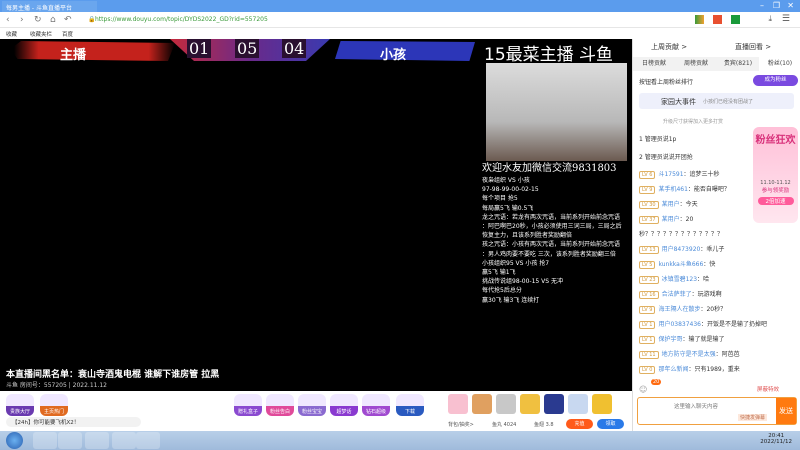 This screenshot has height=450, width=800. I want to click on gift-shortcut-button: 赠礼盒子, so click(248, 405).